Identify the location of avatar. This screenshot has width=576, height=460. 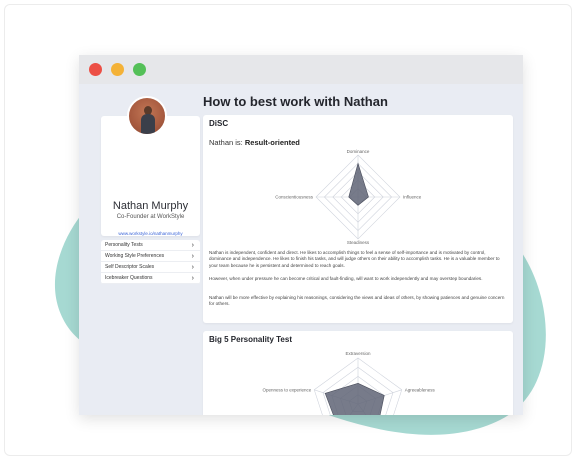
(147, 116).